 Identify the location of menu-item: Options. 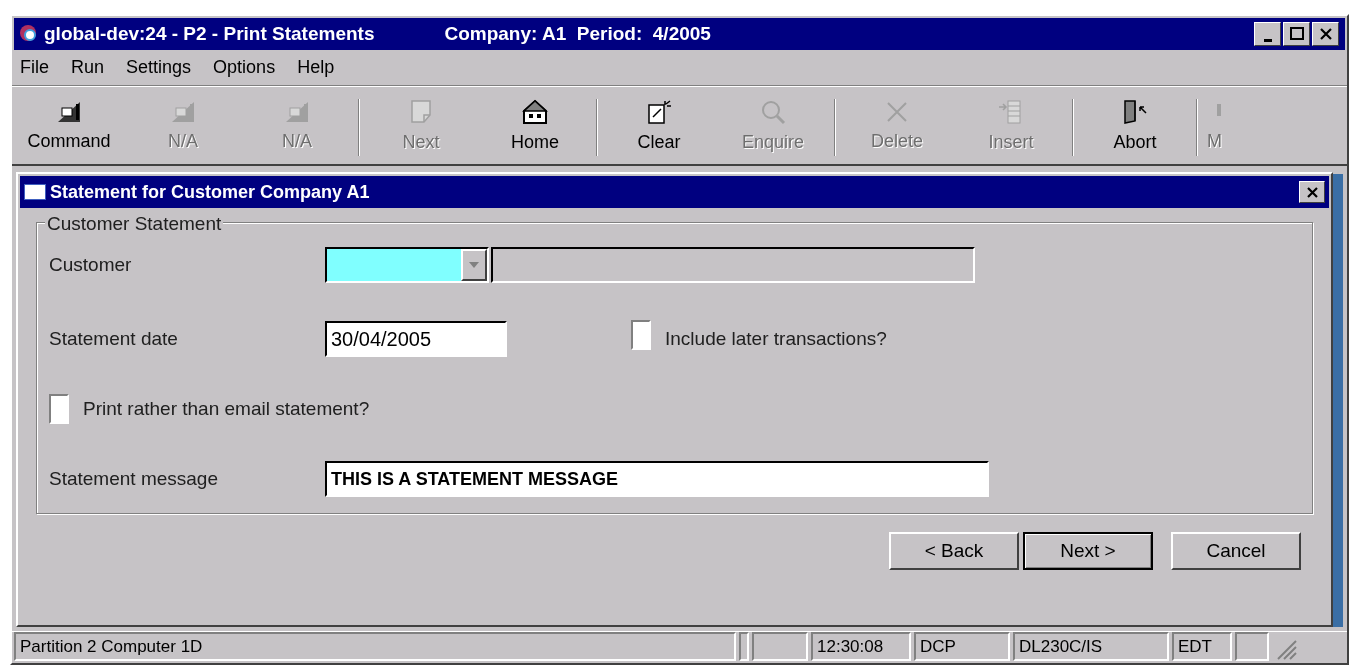
(244, 67).